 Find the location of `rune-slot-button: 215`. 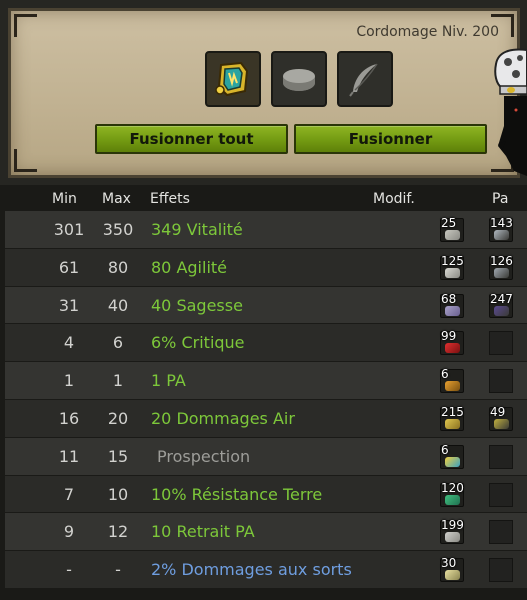

rune-slot-button: 215 is located at coordinates (452, 417).